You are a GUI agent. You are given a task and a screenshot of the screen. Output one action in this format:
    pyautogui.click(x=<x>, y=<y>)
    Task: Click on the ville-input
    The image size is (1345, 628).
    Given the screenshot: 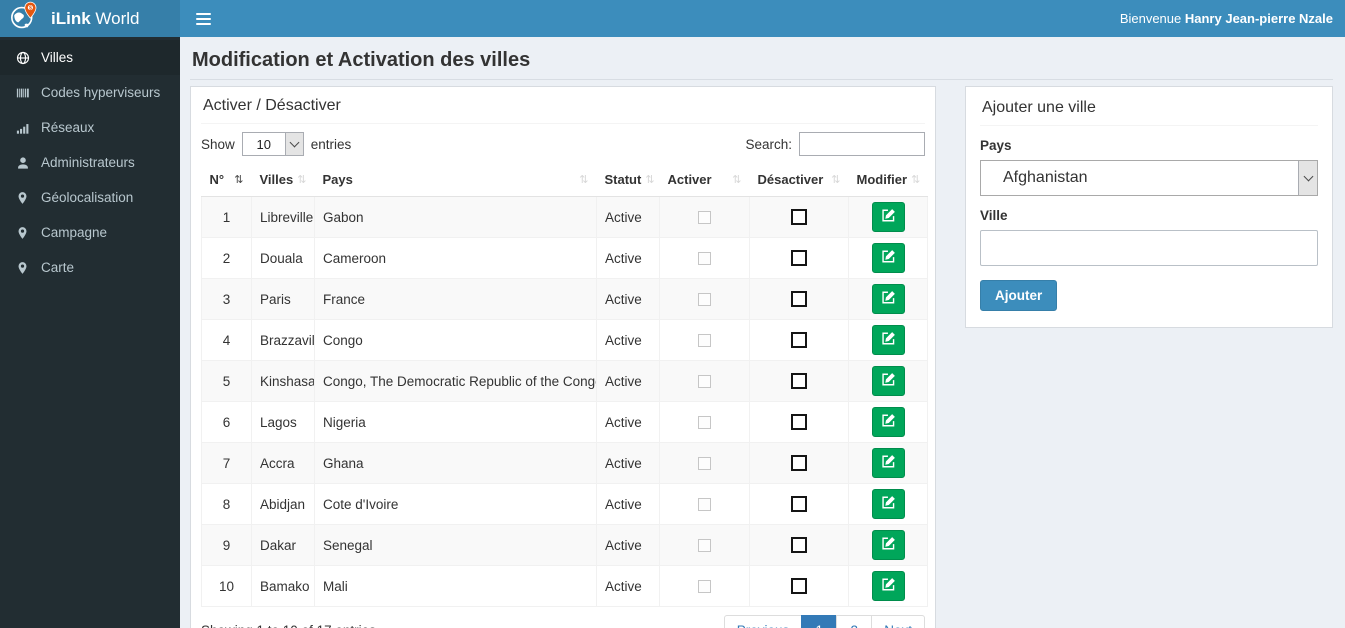 What is the action you would take?
    pyautogui.click(x=1149, y=248)
    